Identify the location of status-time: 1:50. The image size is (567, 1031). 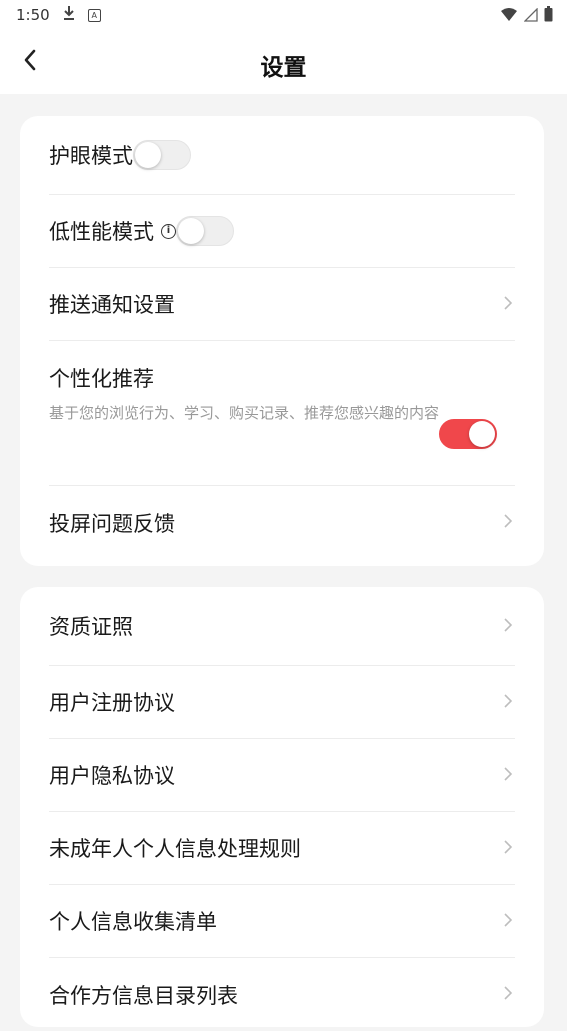
(33, 15).